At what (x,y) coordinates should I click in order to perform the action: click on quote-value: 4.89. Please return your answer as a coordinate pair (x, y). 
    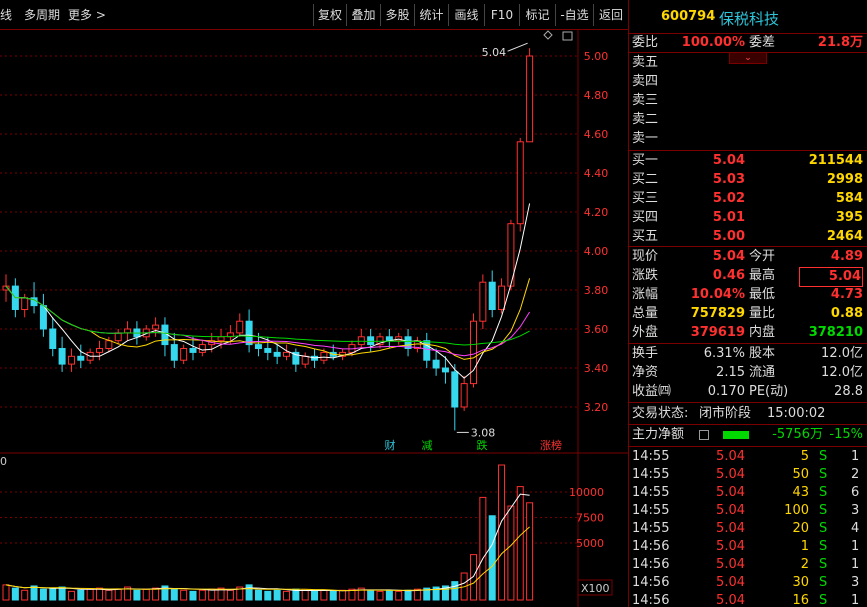
    Looking at the image, I should click on (846, 256).